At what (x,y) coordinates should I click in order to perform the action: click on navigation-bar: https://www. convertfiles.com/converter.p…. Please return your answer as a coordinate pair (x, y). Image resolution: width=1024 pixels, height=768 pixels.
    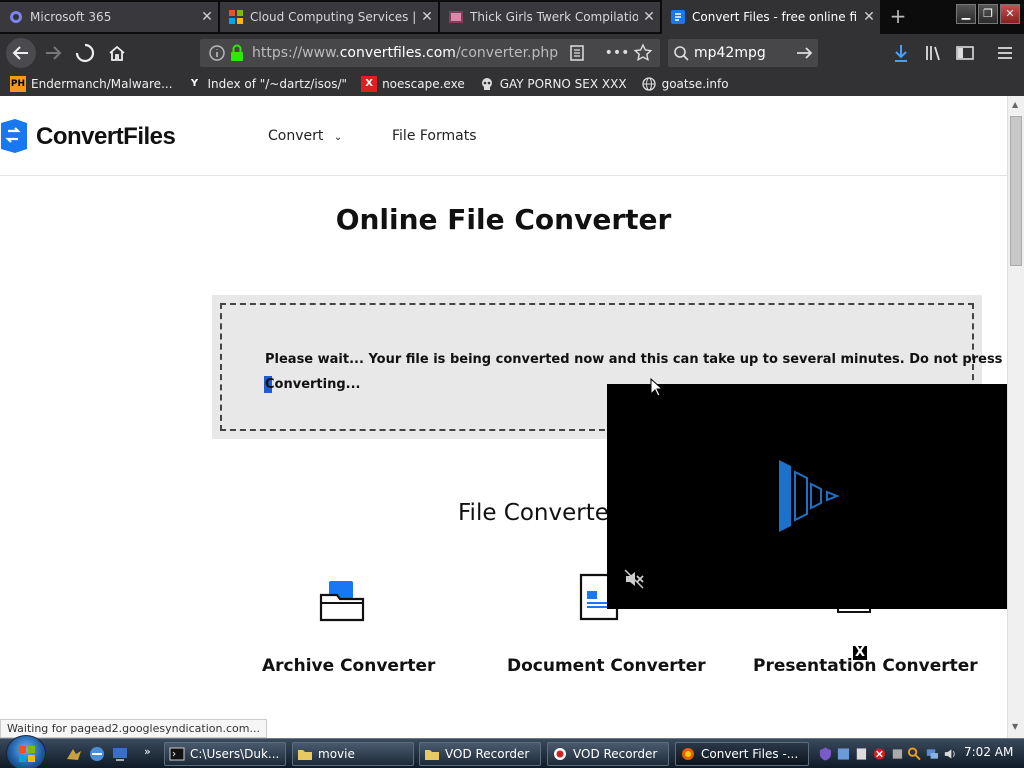
    Looking at the image, I should click on (512, 53).